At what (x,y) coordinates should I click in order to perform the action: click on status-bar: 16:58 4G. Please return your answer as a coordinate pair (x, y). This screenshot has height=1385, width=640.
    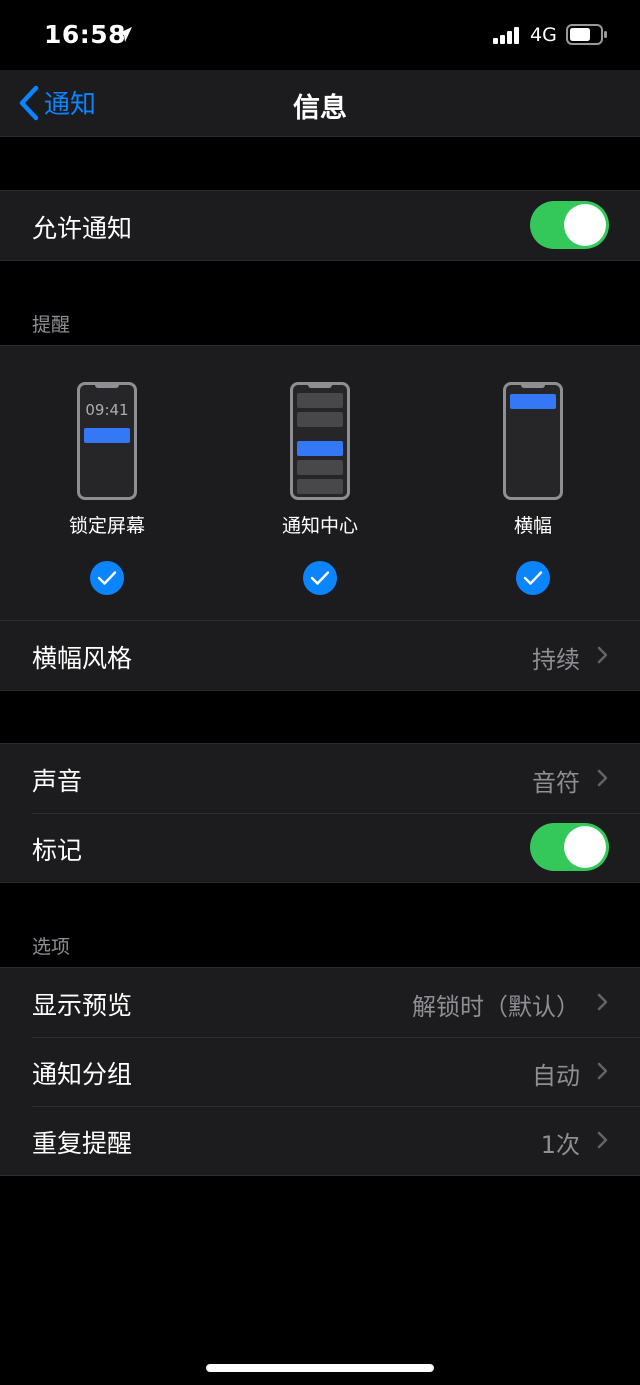
    Looking at the image, I should click on (320, 35).